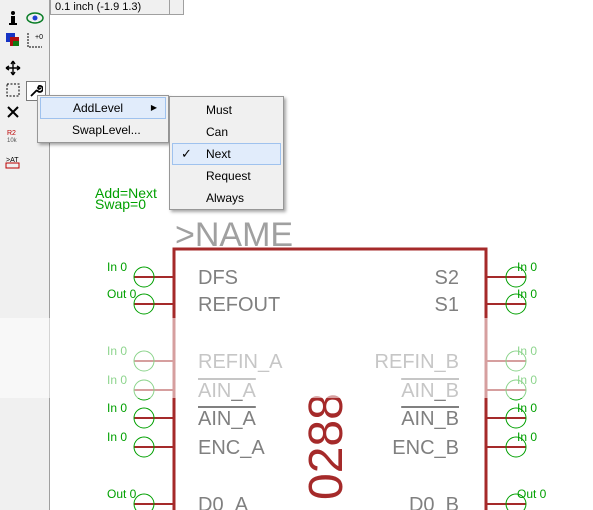 This screenshot has width=593, height=510. Describe the element at coordinates (35, 18) in the screenshot. I see `eye-icon` at that location.